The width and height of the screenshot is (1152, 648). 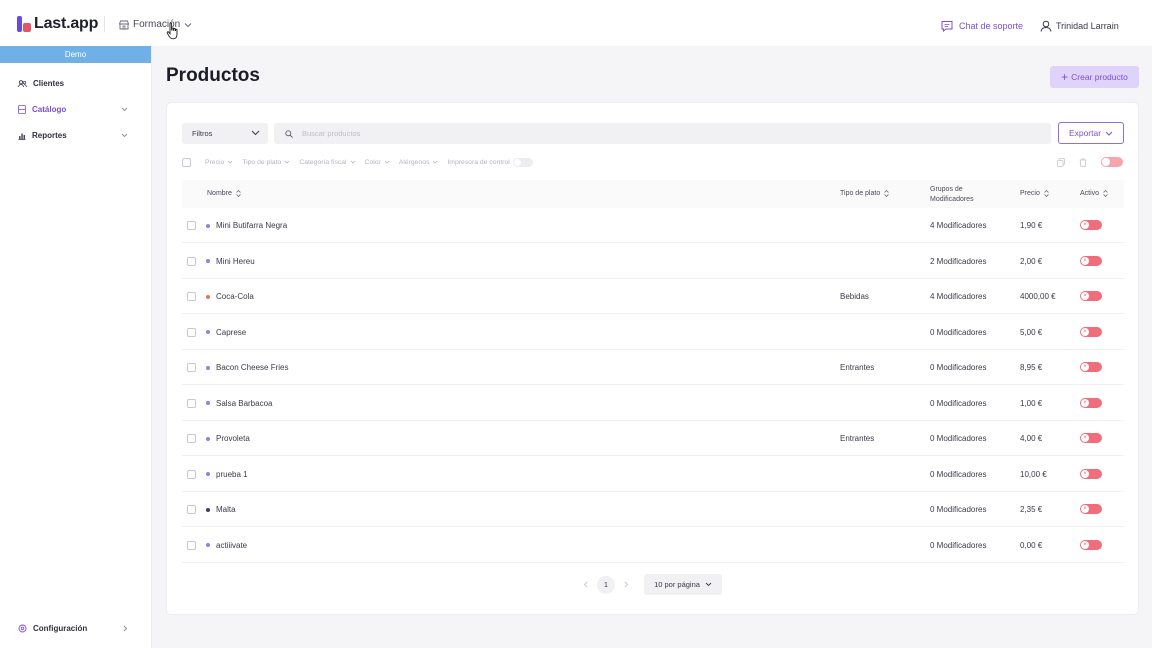 I want to click on chip-precio: Precio, so click(x=219, y=162).